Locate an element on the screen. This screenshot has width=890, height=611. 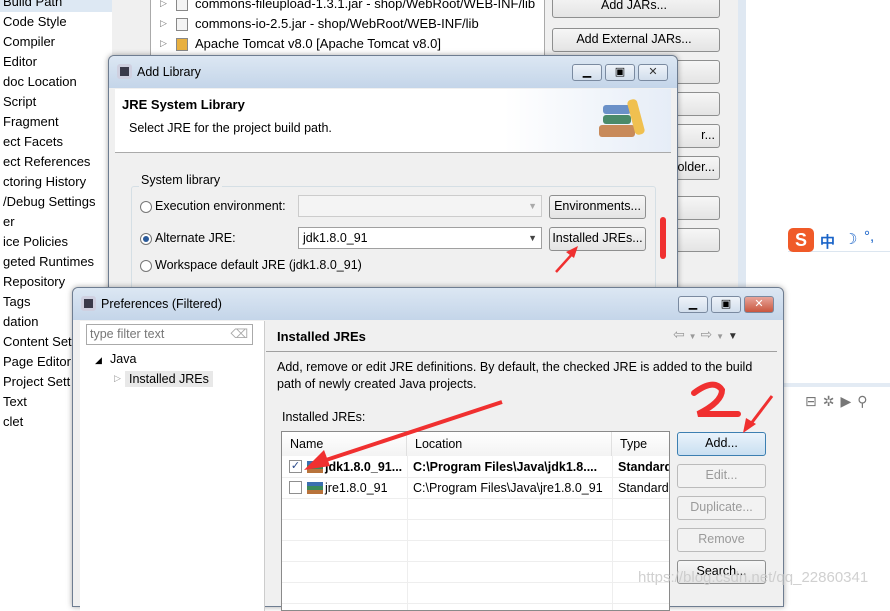
annotation-arrow-1-head is located at coordinates (572, 252).